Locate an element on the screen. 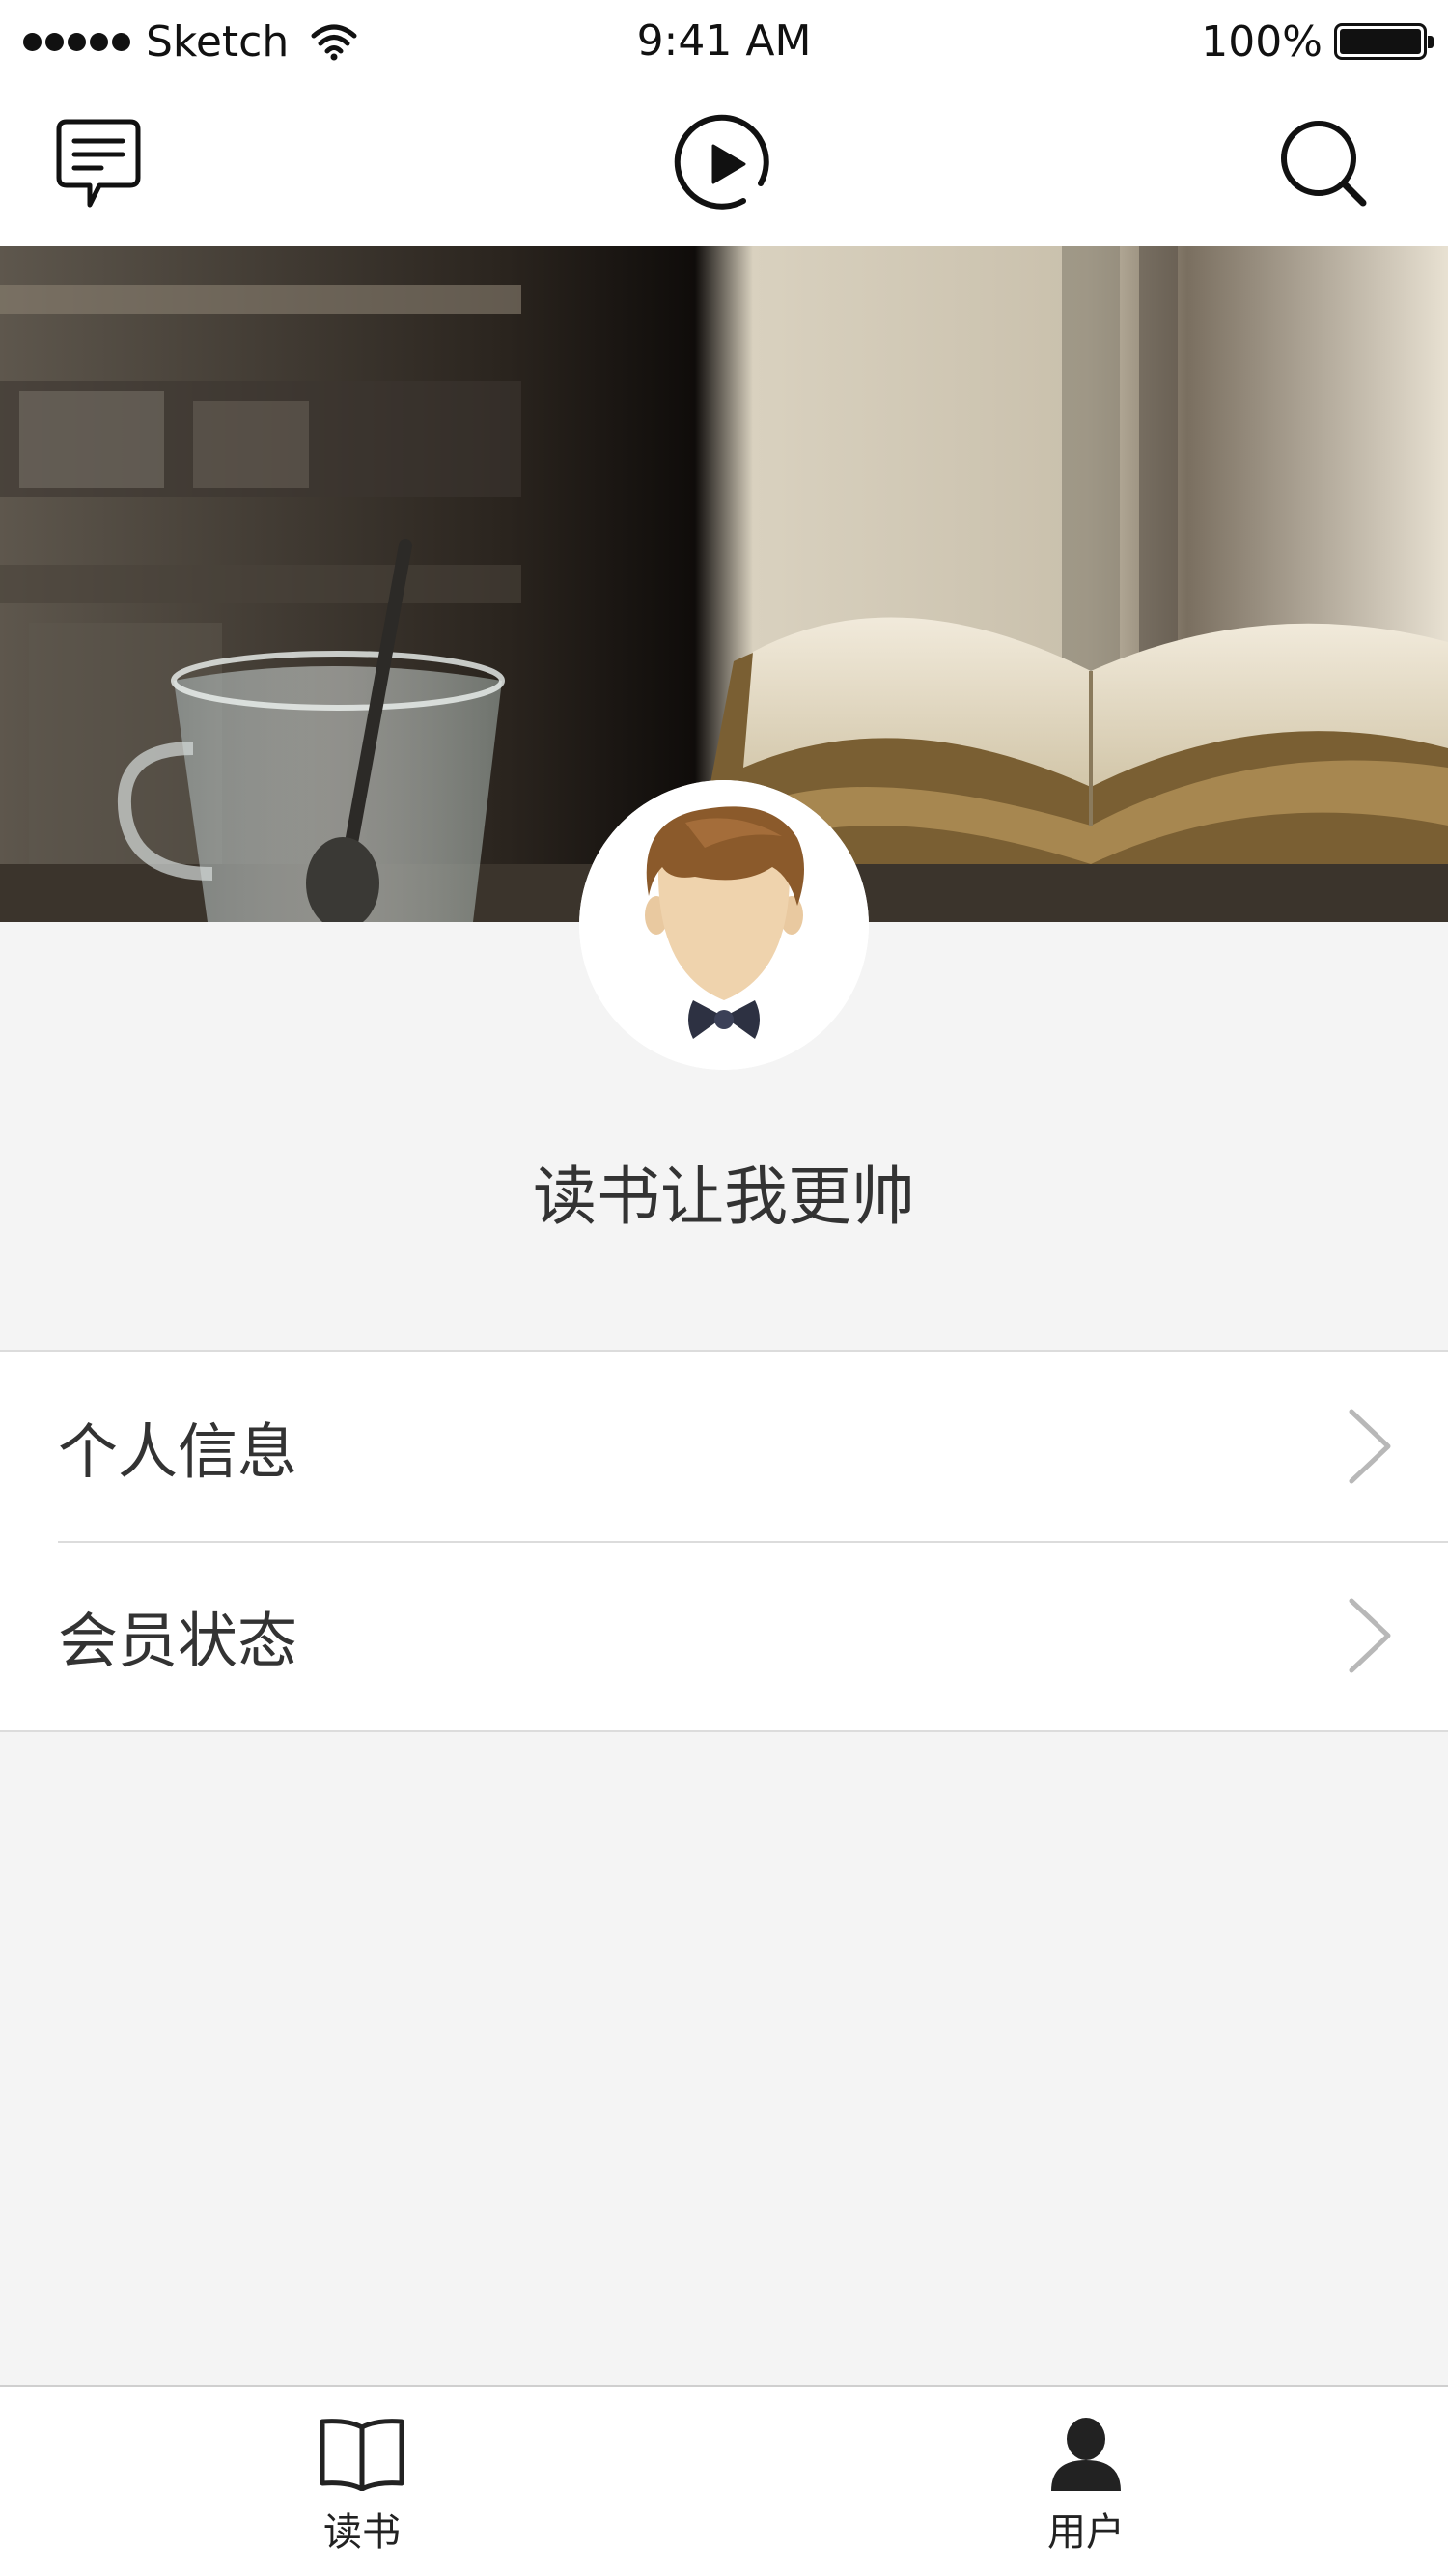 Image resolution: width=1448 pixels, height=2576 pixels. tab-reading: 读书 is located at coordinates (362, 2482).